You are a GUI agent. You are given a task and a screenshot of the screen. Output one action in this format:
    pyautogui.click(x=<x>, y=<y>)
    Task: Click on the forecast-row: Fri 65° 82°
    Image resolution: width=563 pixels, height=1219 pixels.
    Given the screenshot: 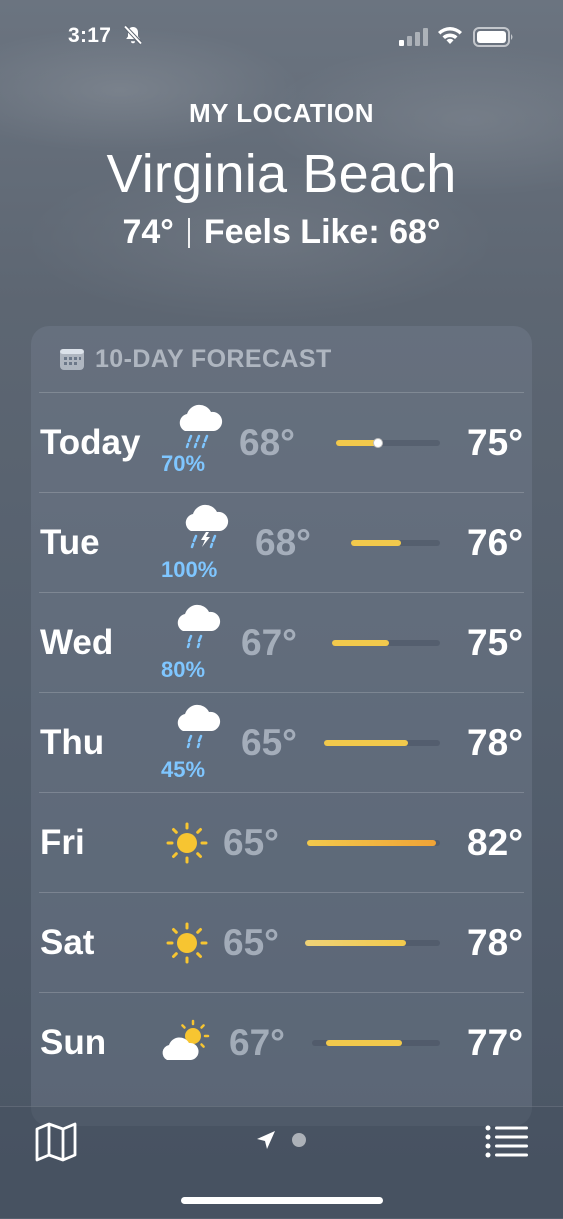 What is the action you would take?
    pyautogui.click(x=281, y=842)
    